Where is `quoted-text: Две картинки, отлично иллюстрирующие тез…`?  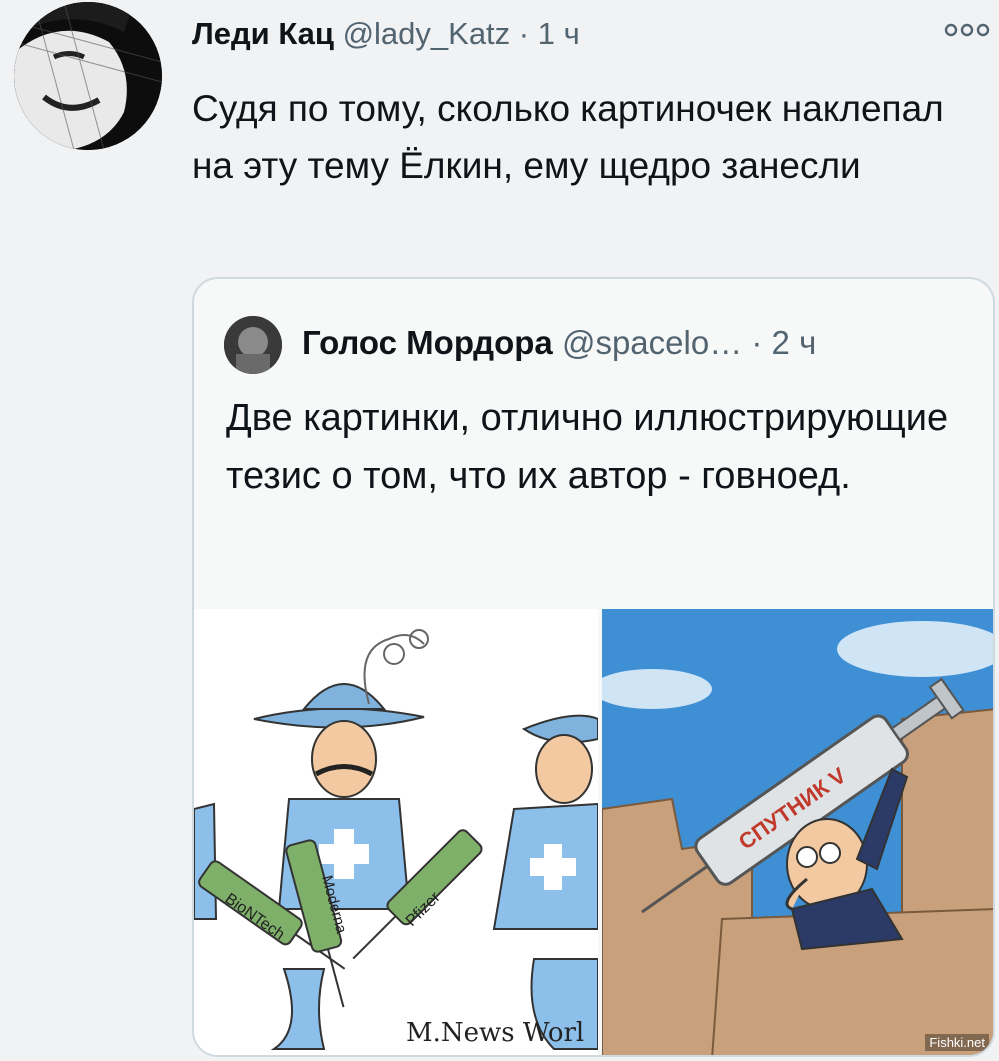
quoted-text: Две картинки, отлично иллюстрирующие тез… is located at coordinates (587, 447).